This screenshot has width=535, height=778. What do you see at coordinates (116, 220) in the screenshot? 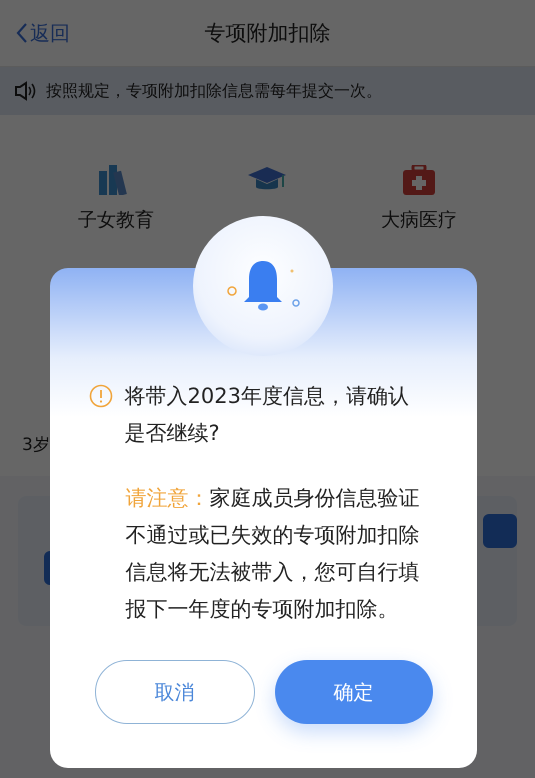
I see `category-label: 子女教育` at bounding box center [116, 220].